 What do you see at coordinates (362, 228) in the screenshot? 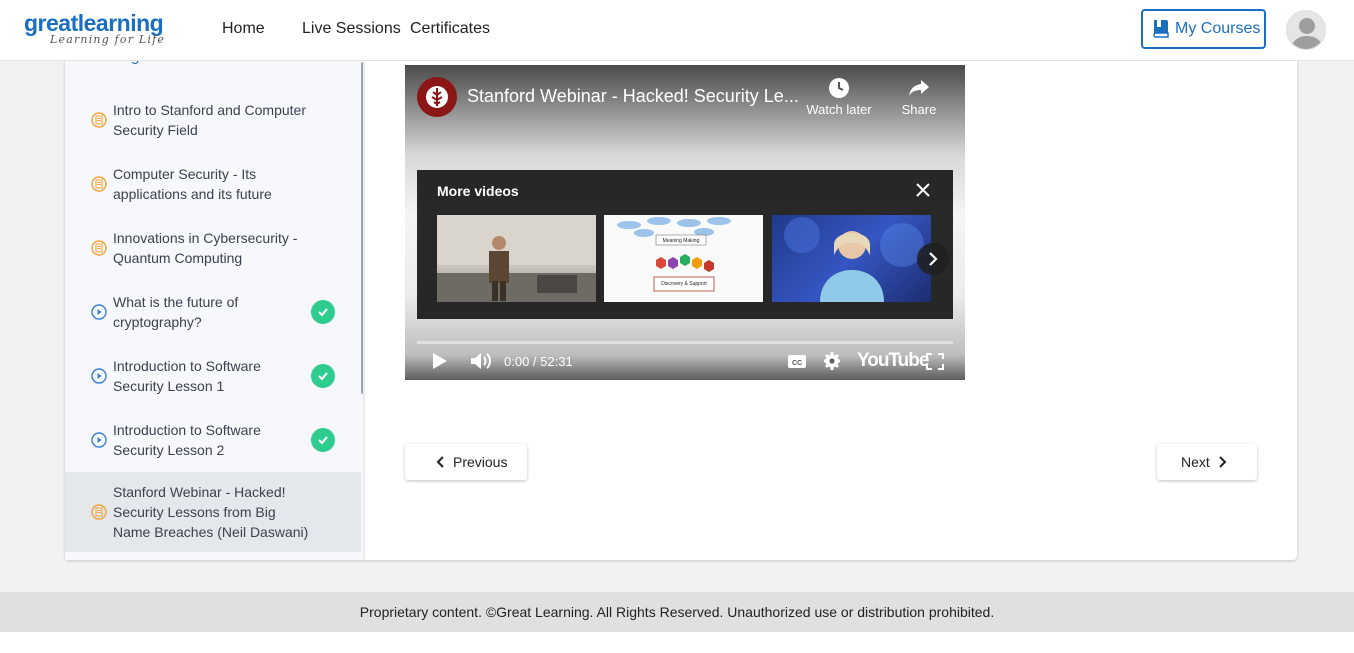
I see `sidebar-scrollbar` at bounding box center [362, 228].